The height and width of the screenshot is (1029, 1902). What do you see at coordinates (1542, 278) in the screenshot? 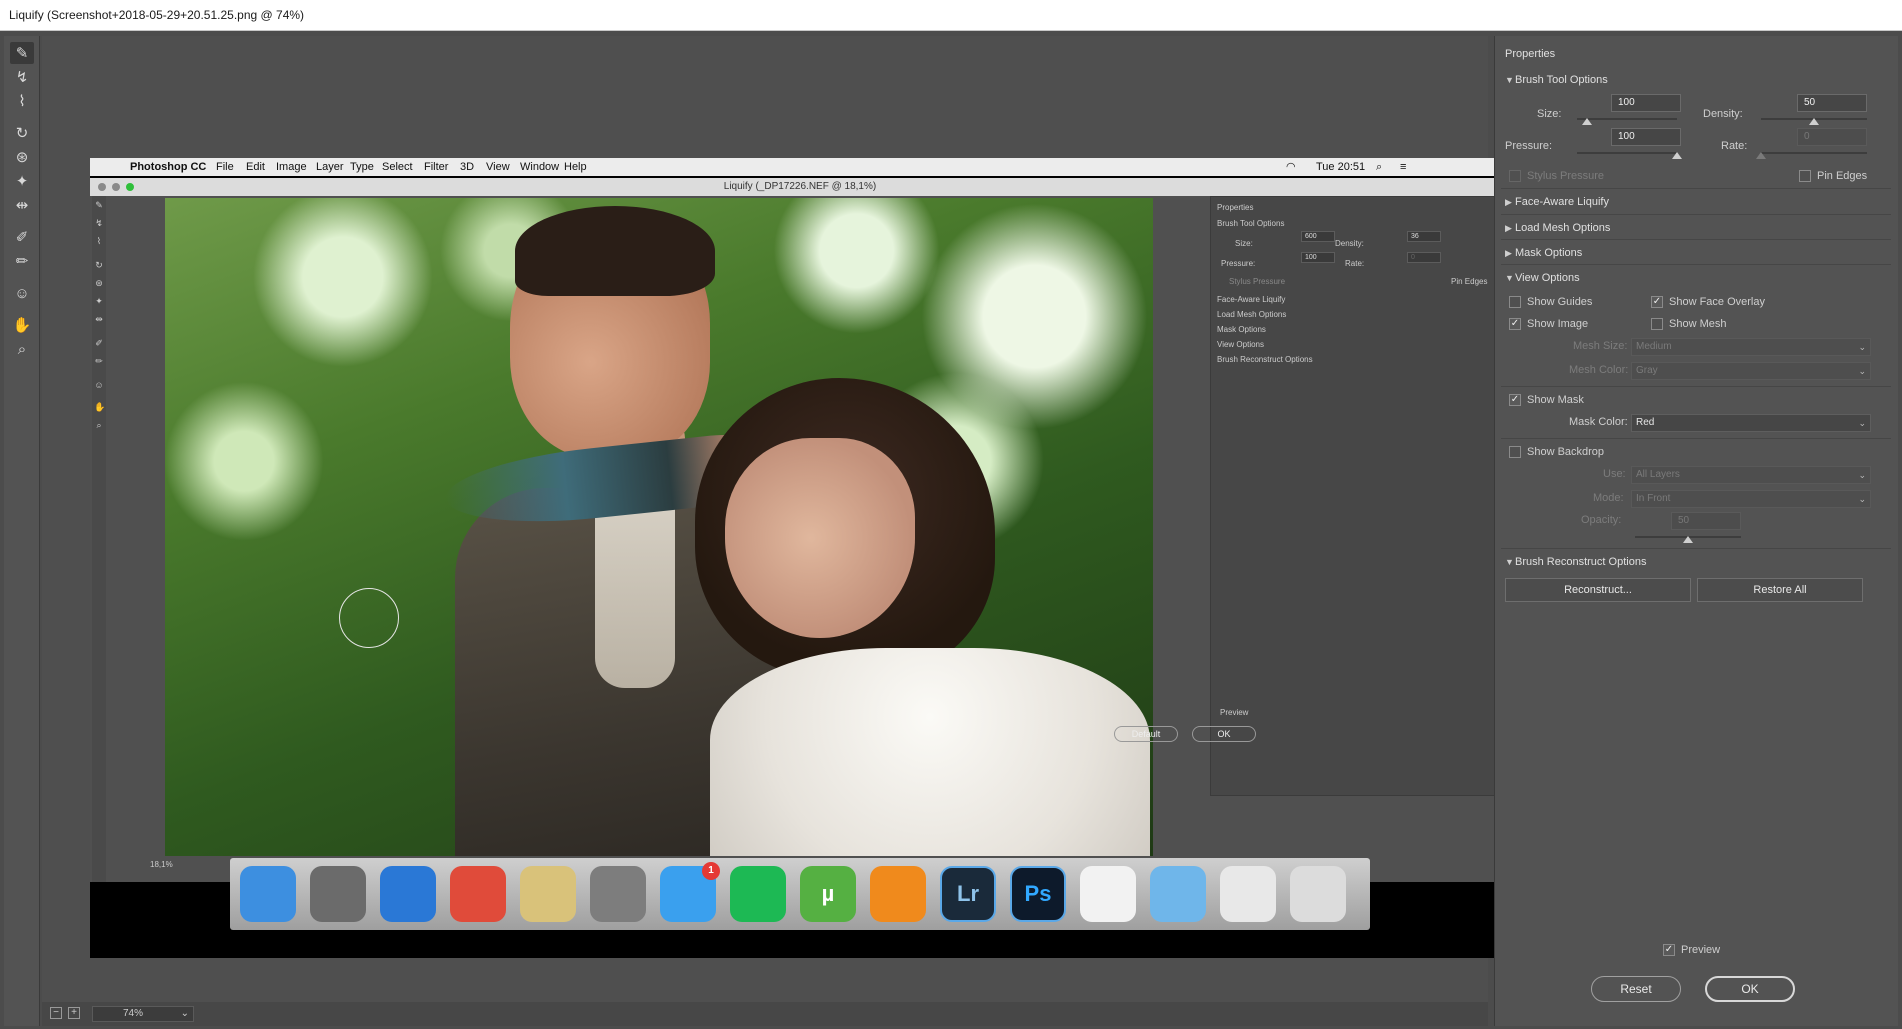
I see `view-options-header: ▼View Options` at bounding box center [1542, 278].